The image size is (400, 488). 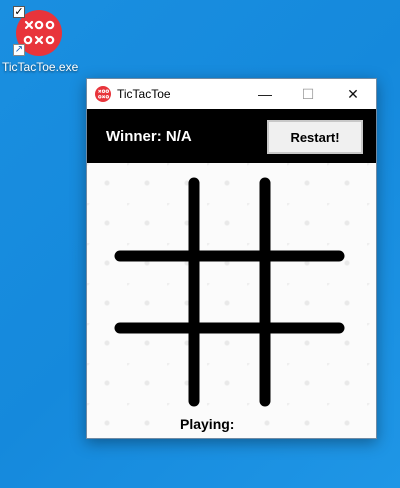 What do you see at coordinates (308, 94) in the screenshot?
I see `maximize-button: ☐` at bounding box center [308, 94].